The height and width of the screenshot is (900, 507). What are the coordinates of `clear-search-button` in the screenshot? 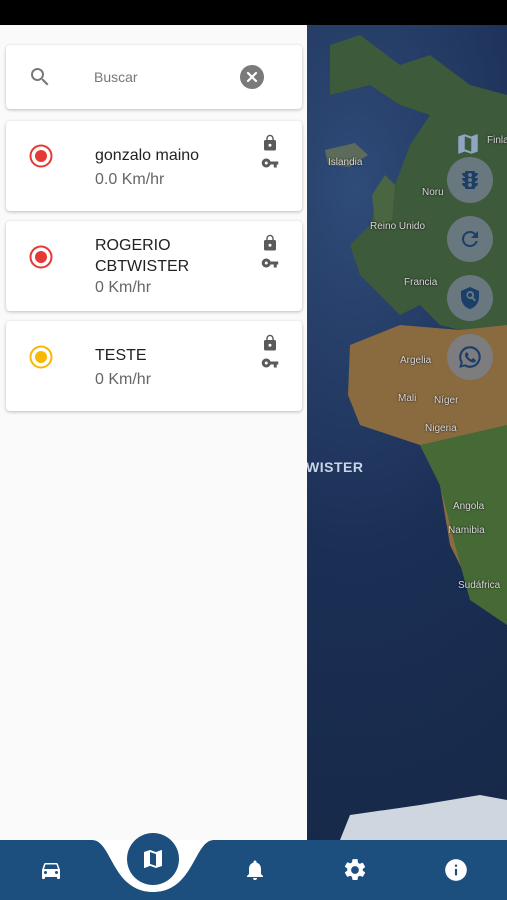 It's located at (252, 77).